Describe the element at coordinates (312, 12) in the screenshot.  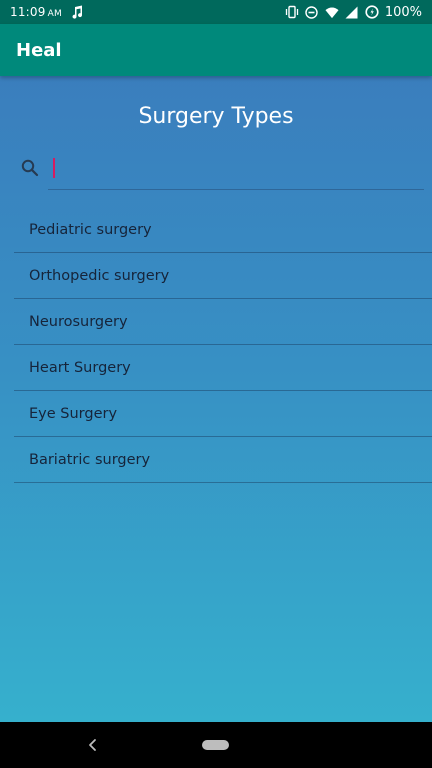
I see `do-not-disturb-icon` at that location.